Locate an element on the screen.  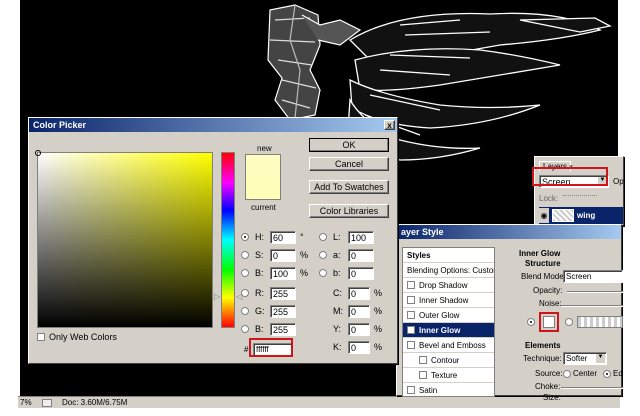
color-field is located at coordinates (124, 239).